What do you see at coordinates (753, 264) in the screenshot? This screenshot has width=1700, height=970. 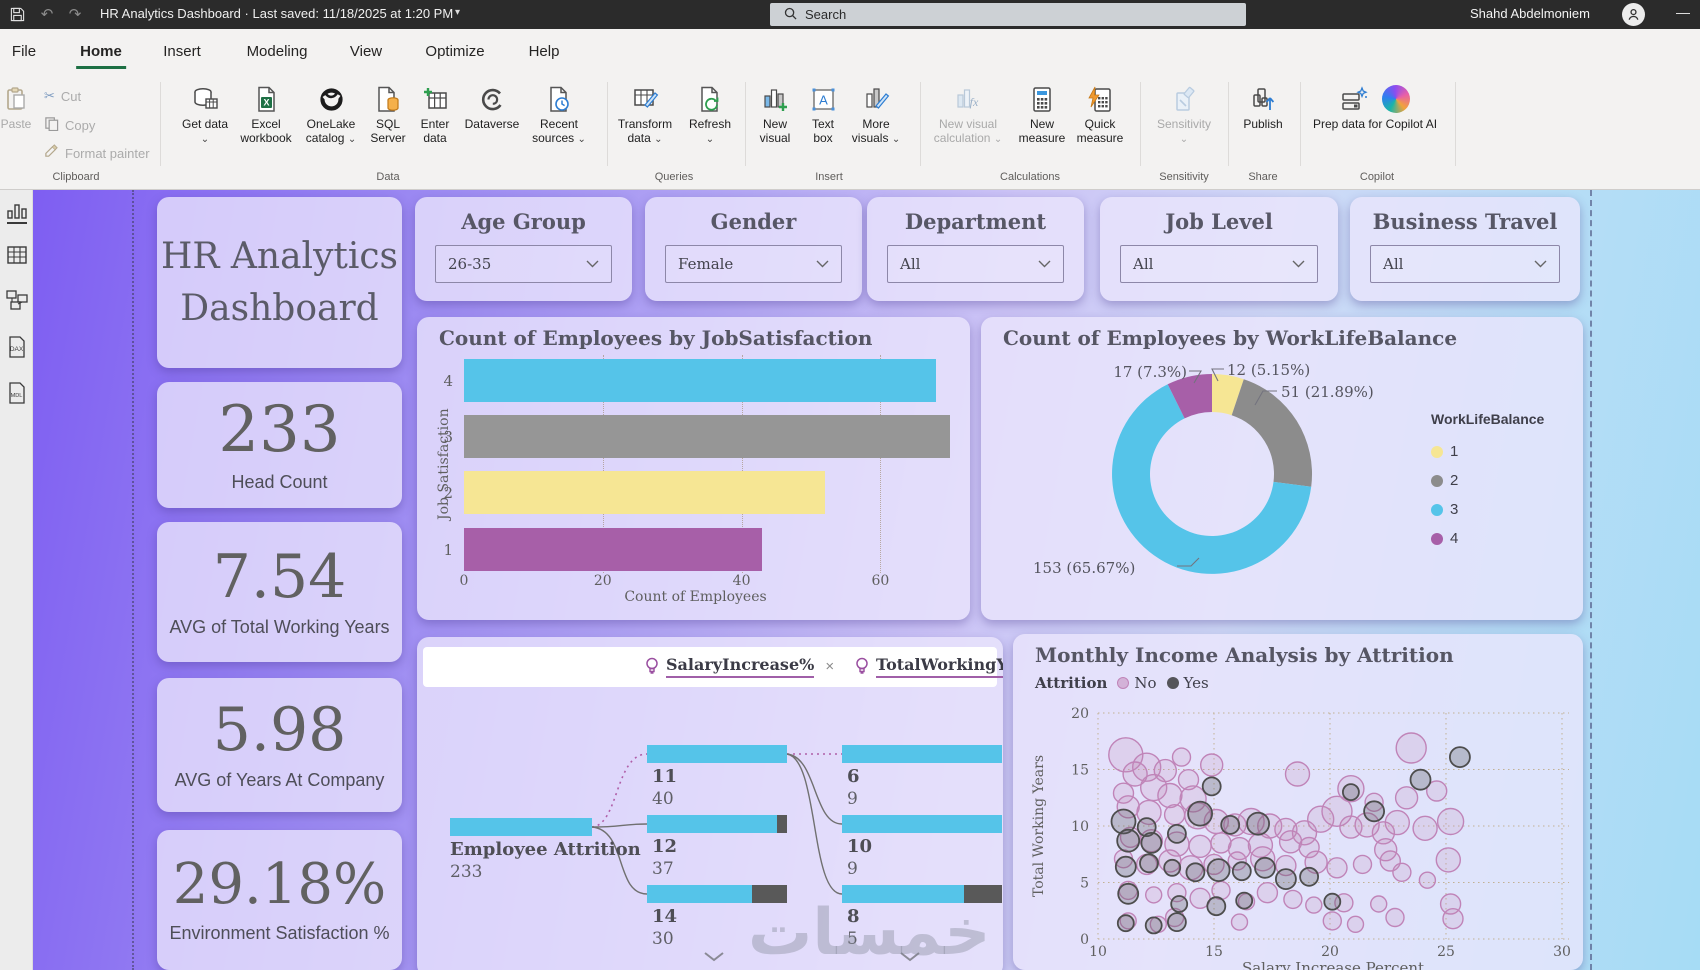 I see `slicer-dropdown-gender: Female` at bounding box center [753, 264].